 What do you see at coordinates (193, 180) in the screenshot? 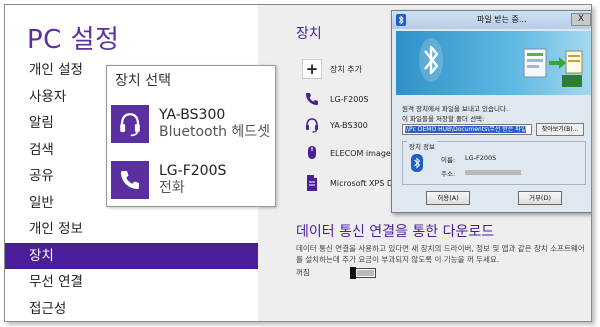
I see `popup-item-phone: LG-F200S 전화` at bounding box center [193, 180].